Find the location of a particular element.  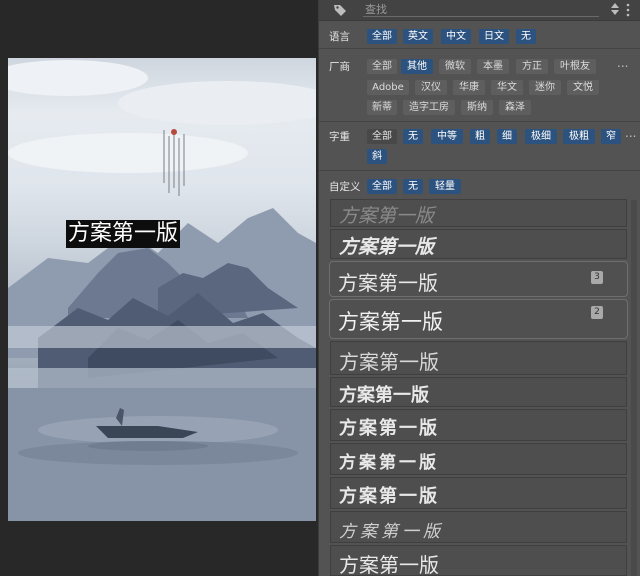

variant-count-badge: 3 is located at coordinates (597, 277).